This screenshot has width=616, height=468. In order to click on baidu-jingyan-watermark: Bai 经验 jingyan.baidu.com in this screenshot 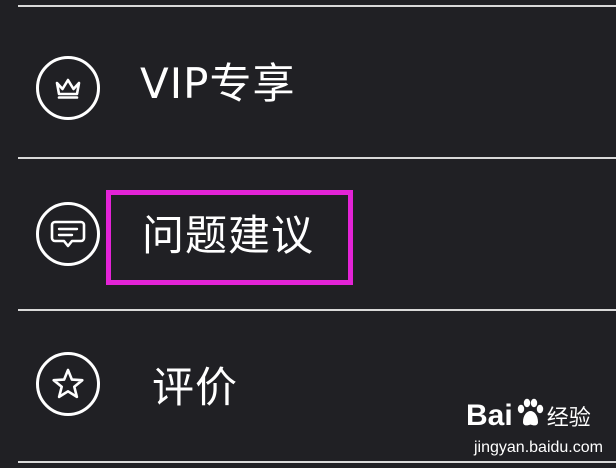, I will do `click(531, 431)`.